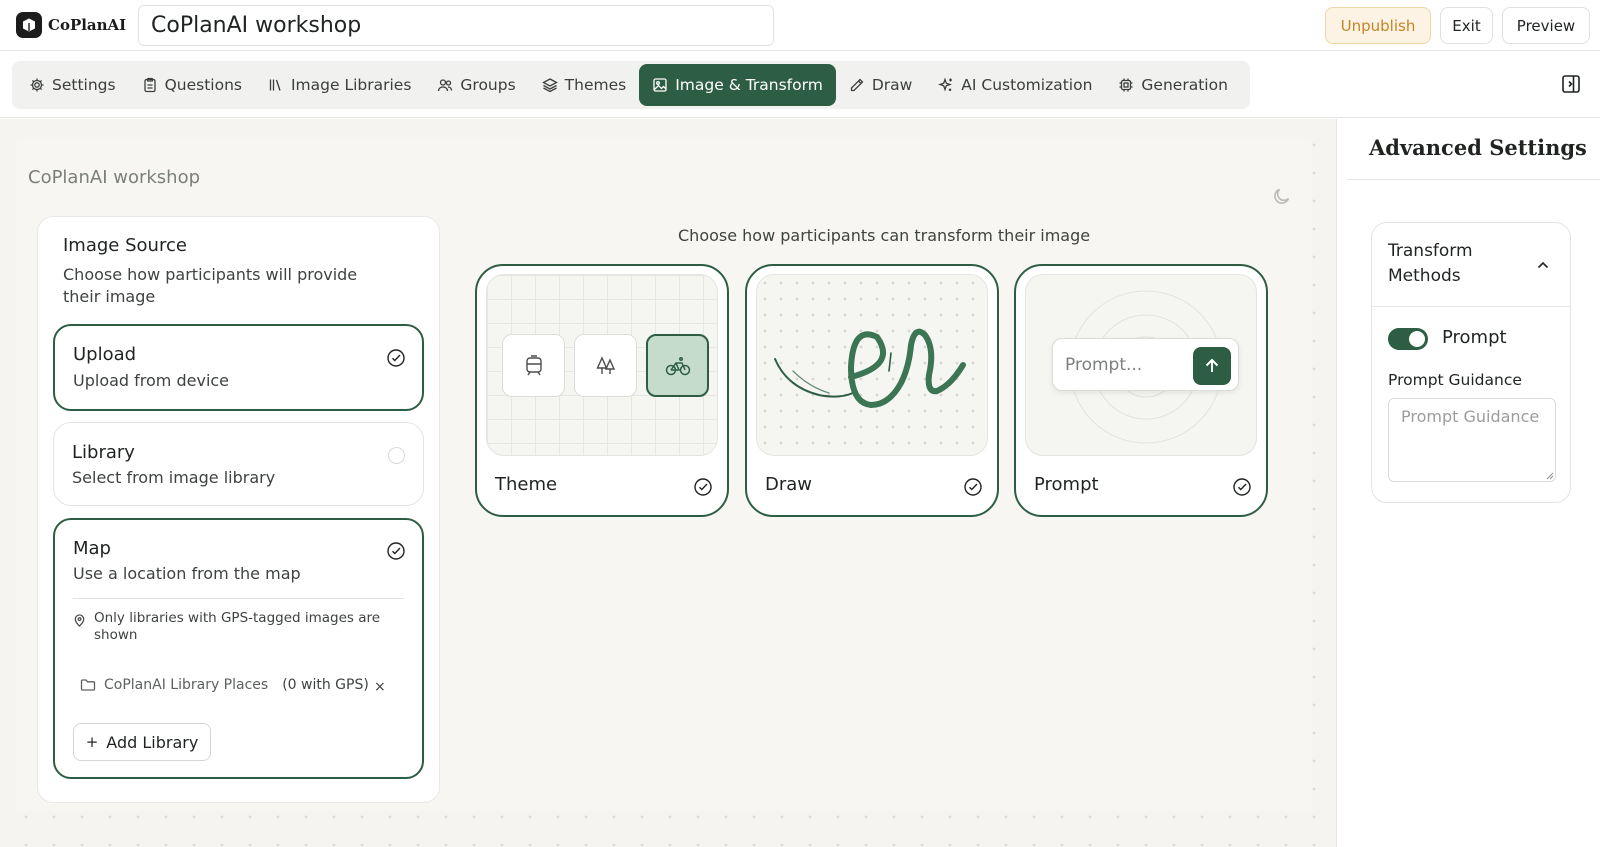  Describe the element at coordinates (238, 367) in the screenshot. I see `source-option-upload: Upload Upload from device` at that location.